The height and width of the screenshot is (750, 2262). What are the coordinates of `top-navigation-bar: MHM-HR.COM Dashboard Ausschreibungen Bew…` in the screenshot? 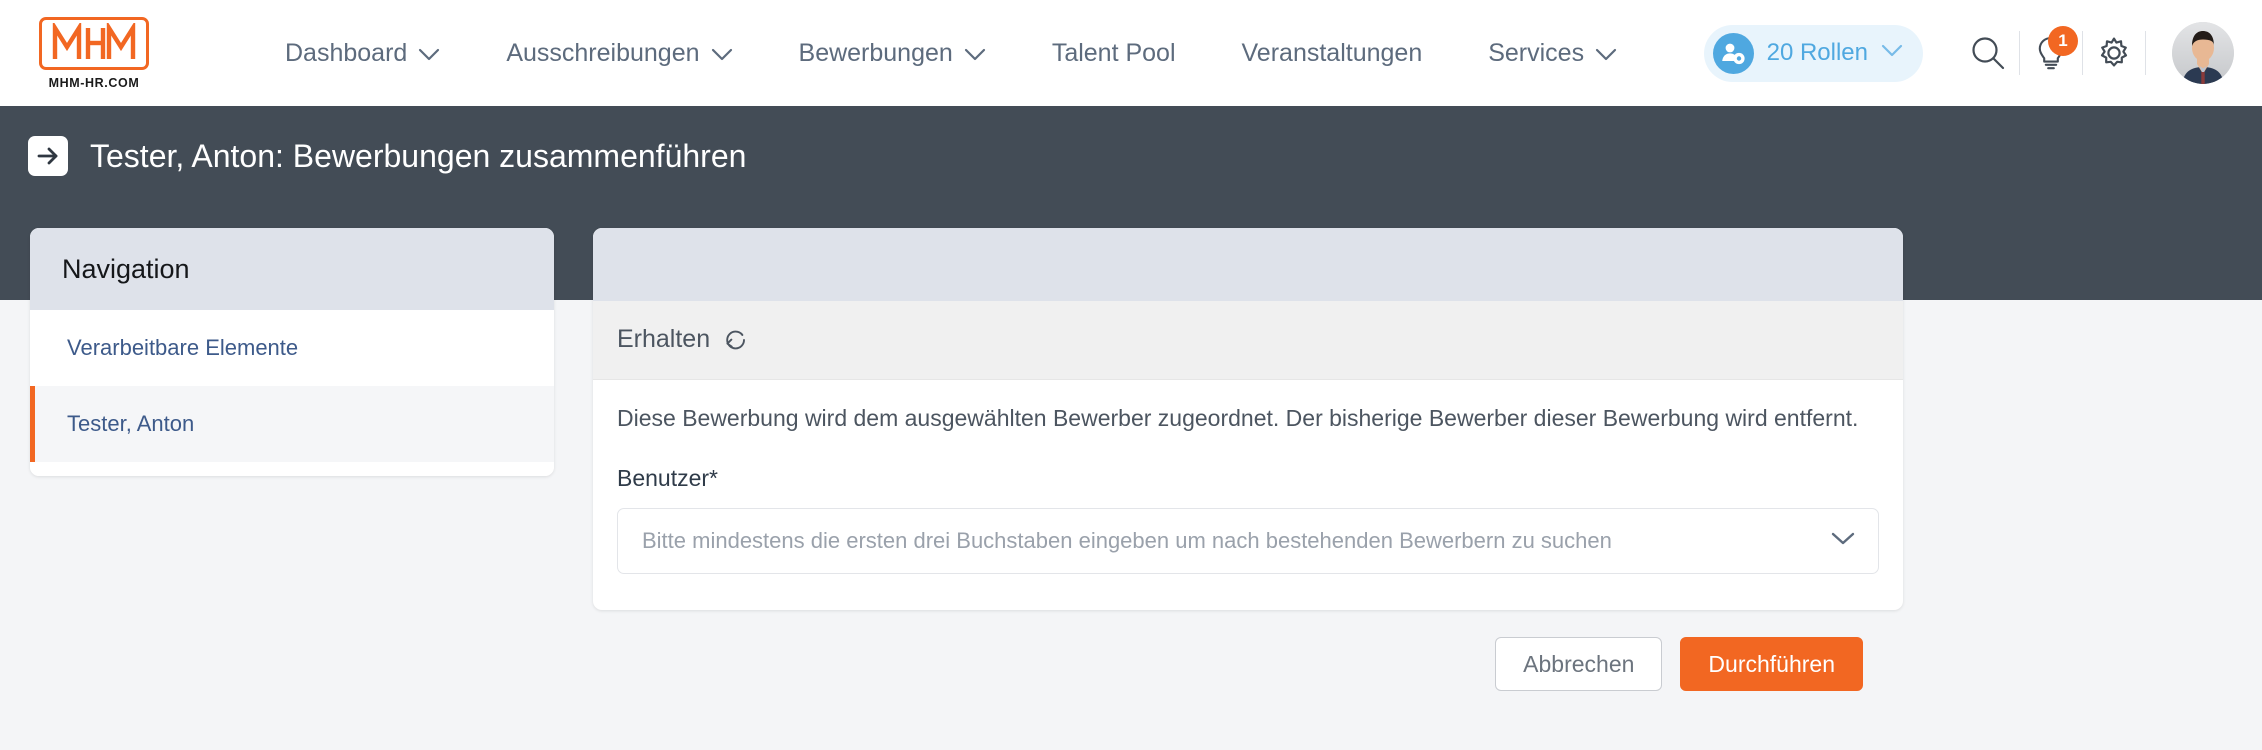 It's located at (1131, 53).